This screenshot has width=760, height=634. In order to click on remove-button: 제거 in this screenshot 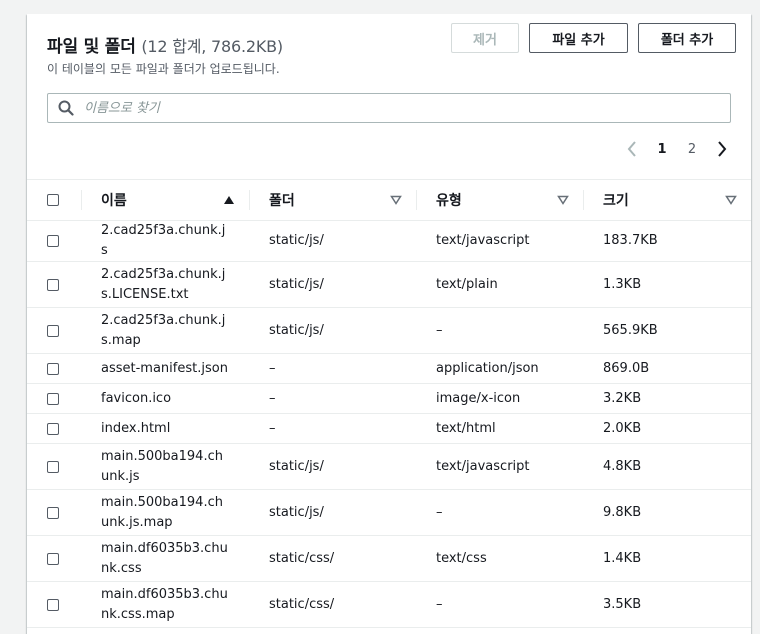, I will do `click(485, 38)`.